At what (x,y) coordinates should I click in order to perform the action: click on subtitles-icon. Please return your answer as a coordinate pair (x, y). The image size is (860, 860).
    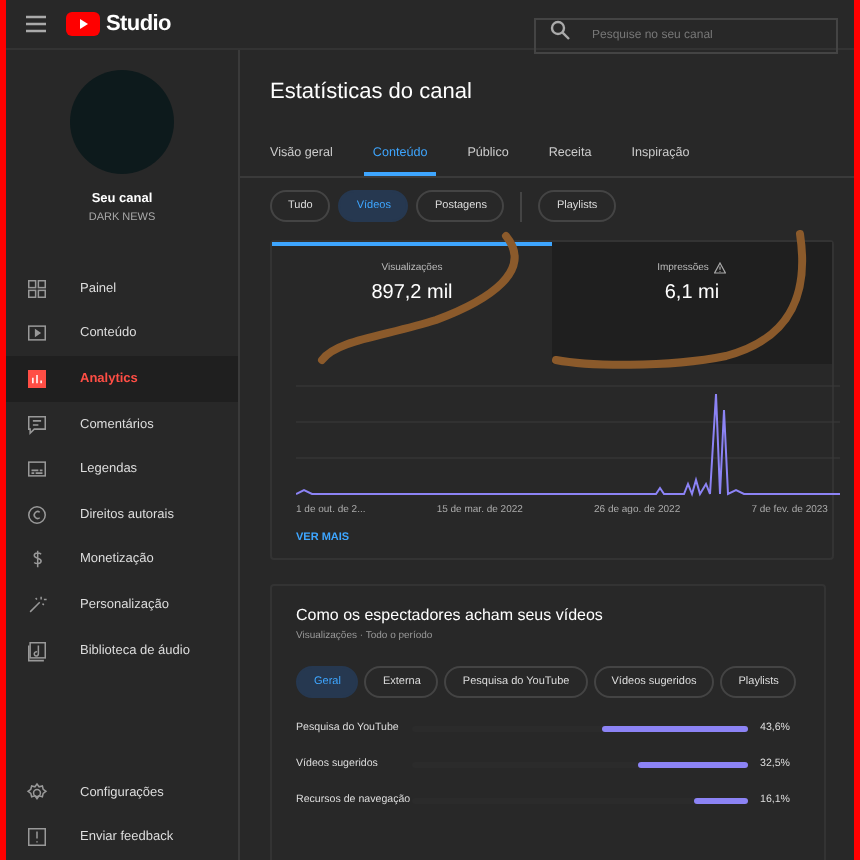
    Looking at the image, I should click on (37, 469).